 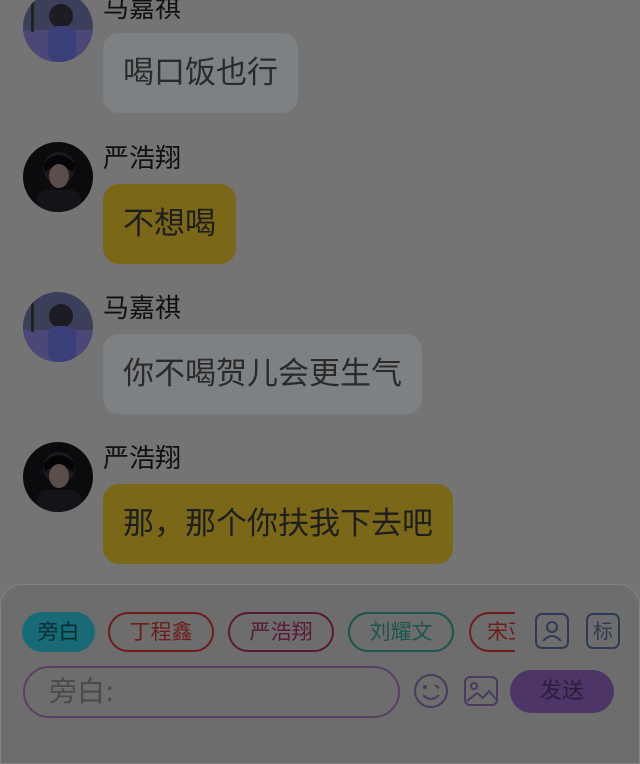 What do you see at coordinates (281, 632) in the screenshot?
I see `chip-yanhaoxiang: 严浩翔` at bounding box center [281, 632].